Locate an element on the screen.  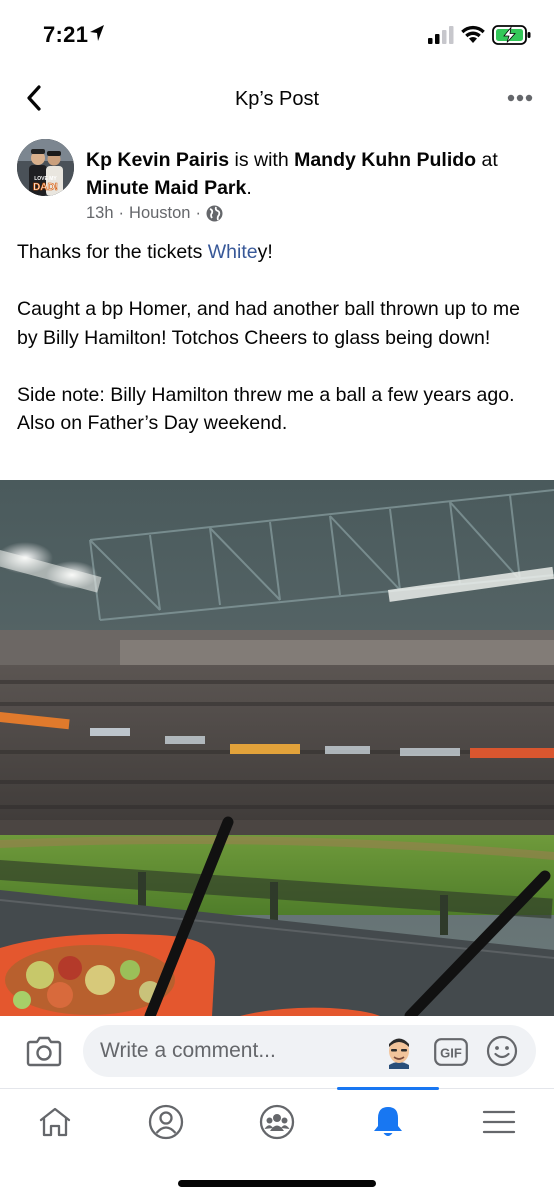
post-location: Houston is located at coordinates (159, 213).